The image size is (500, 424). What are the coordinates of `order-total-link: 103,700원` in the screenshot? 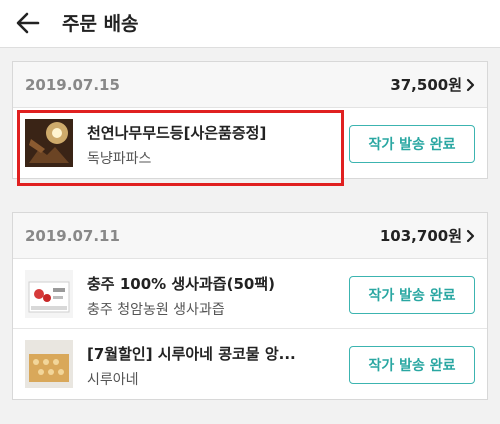 It's located at (427, 235).